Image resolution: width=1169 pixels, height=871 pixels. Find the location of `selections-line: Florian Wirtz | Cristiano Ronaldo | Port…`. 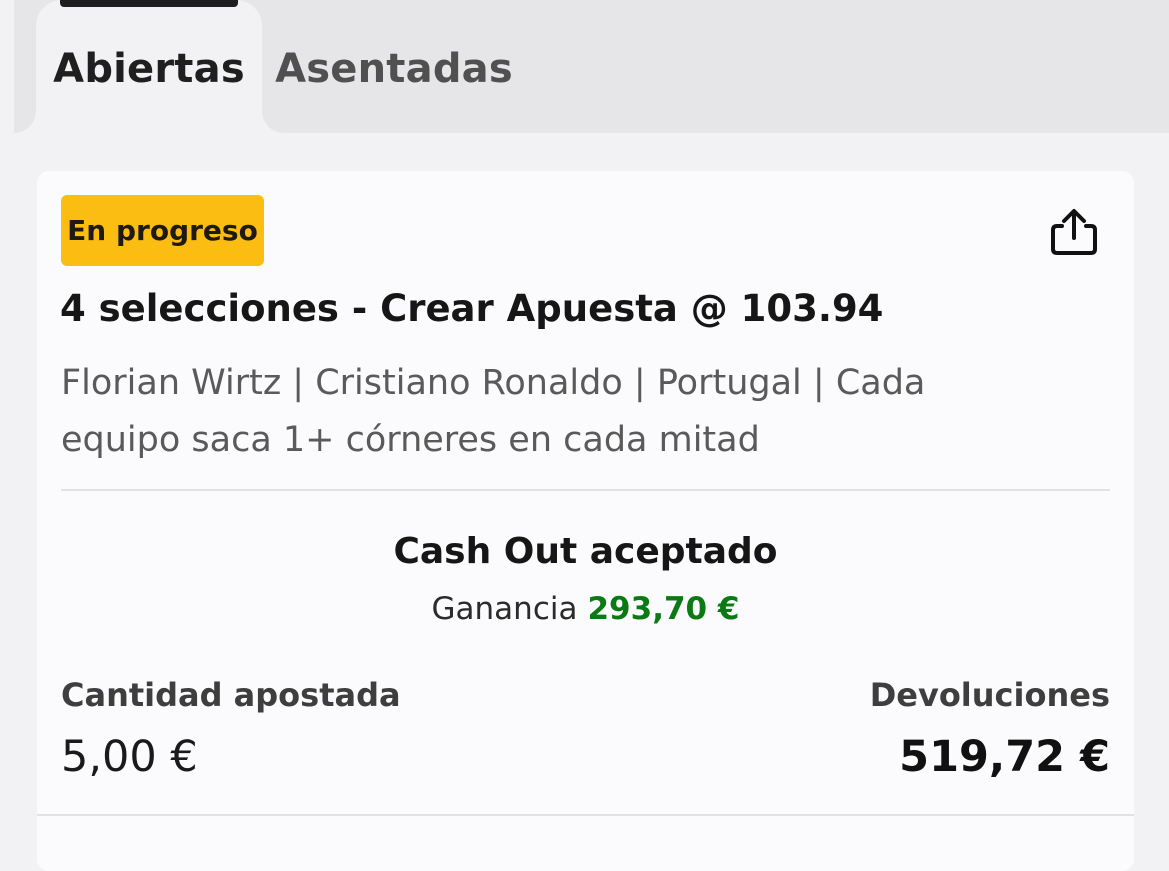

selections-line: Florian Wirtz | Cristiano Ronaldo | Port… is located at coordinates (493, 383).